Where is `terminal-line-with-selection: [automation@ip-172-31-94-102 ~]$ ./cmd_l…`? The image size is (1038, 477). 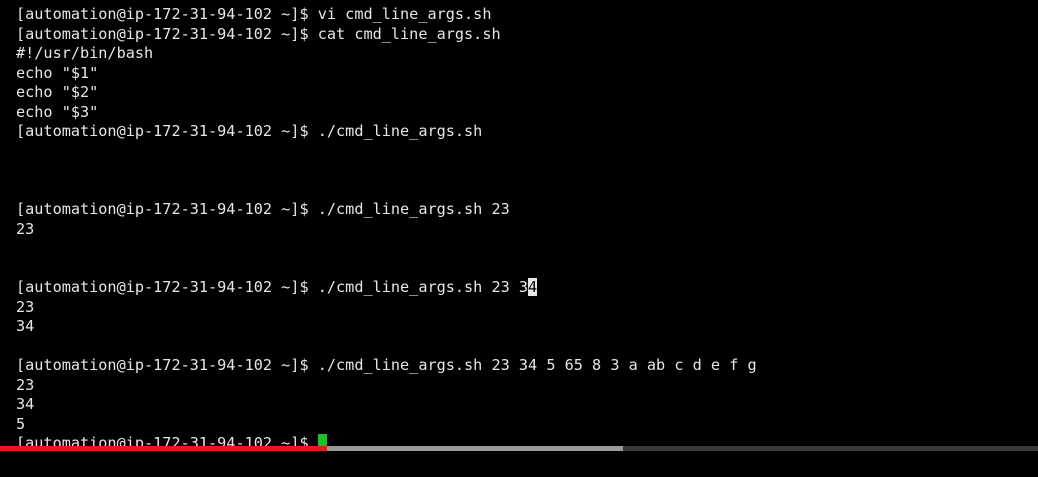
terminal-line-with-selection: [automation@ip-172-31-94-102 ~]$ ./cmd_l… is located at coordinates (527, 288).